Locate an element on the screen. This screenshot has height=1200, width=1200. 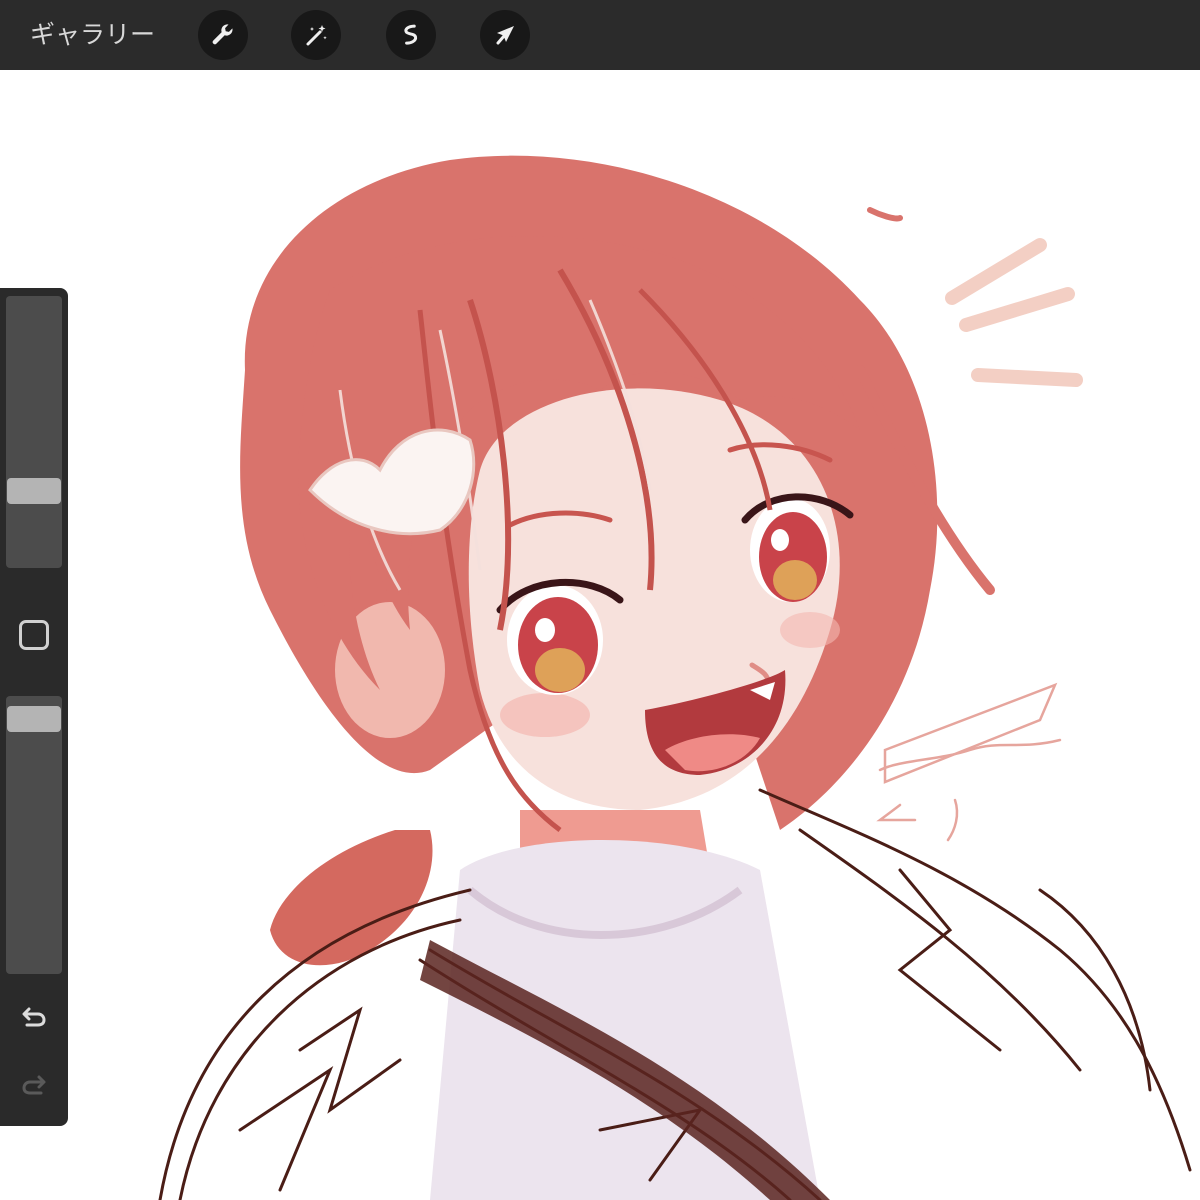
magic-wand-icon is located at coordinates (316, 35).